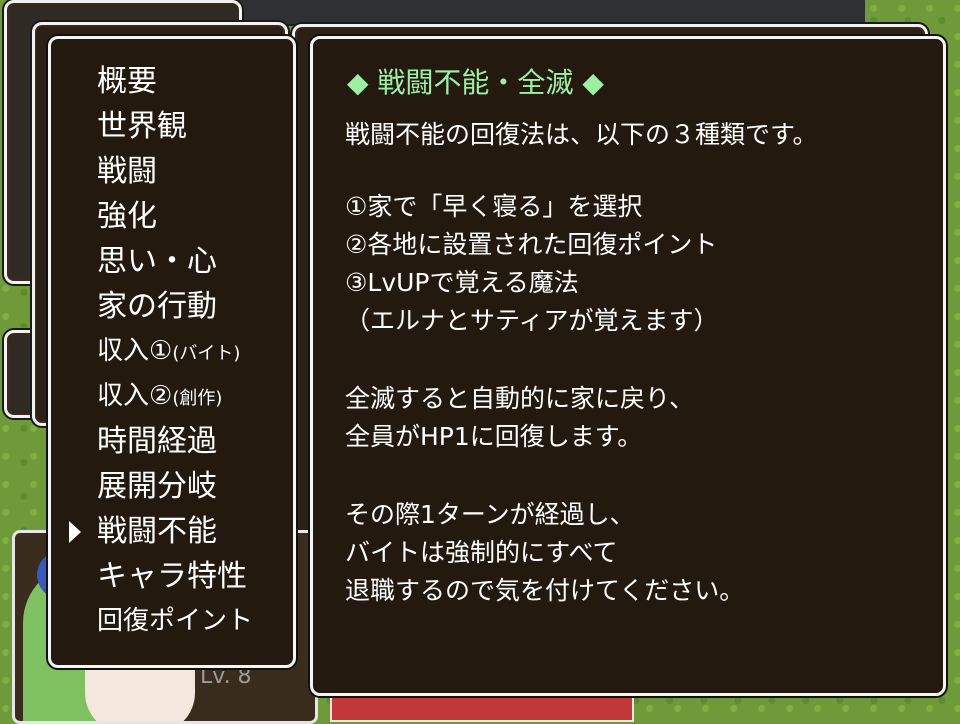  What do you see at coordinates (175, 306) in the screenshot?
I see `menu-item-home-actions: 家の行動` at bounding box center [175, 306].